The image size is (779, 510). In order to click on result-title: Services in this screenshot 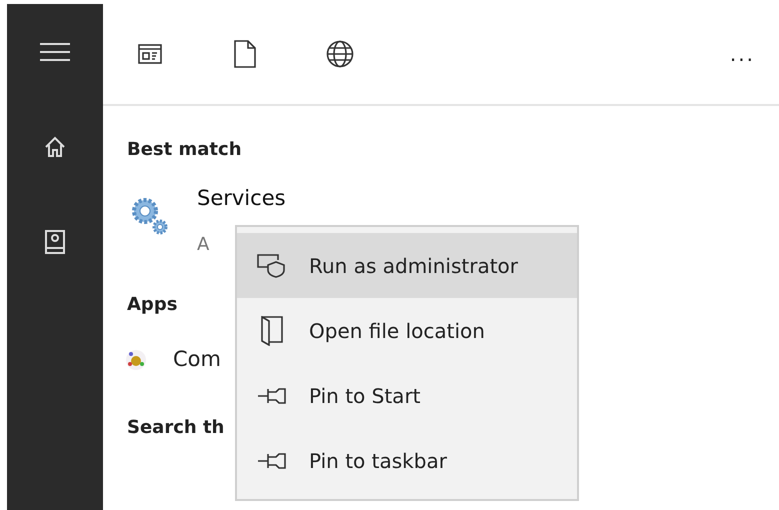, I will do `click(241, 198)`.